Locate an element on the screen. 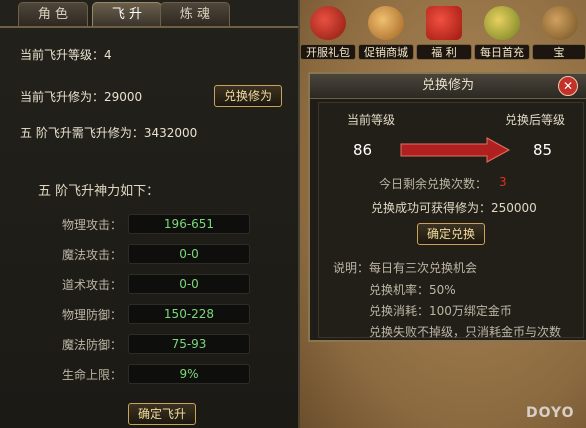 Image resolution: width=586 pixels, height=428 pixels. power-title: 五 阶飞升神力如下： is located at coordinates (99, 191).